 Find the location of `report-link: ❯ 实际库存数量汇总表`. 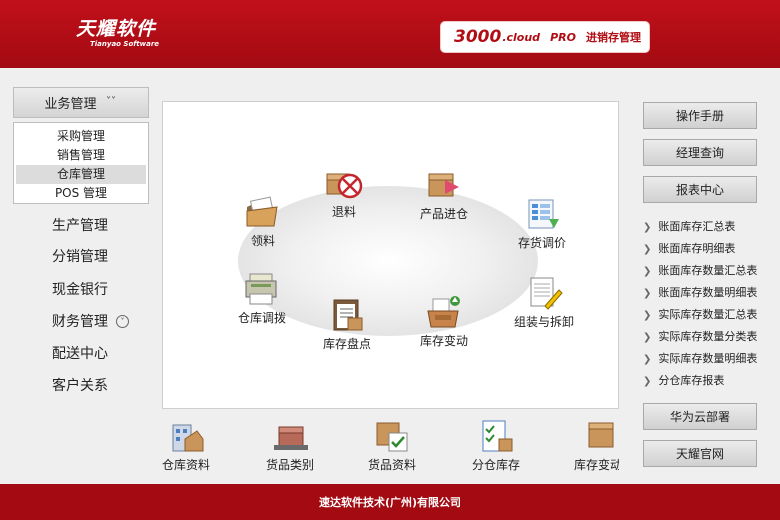

report-link: ❯ 实际库存数量汇总表 is located at coordinates (700, 314).